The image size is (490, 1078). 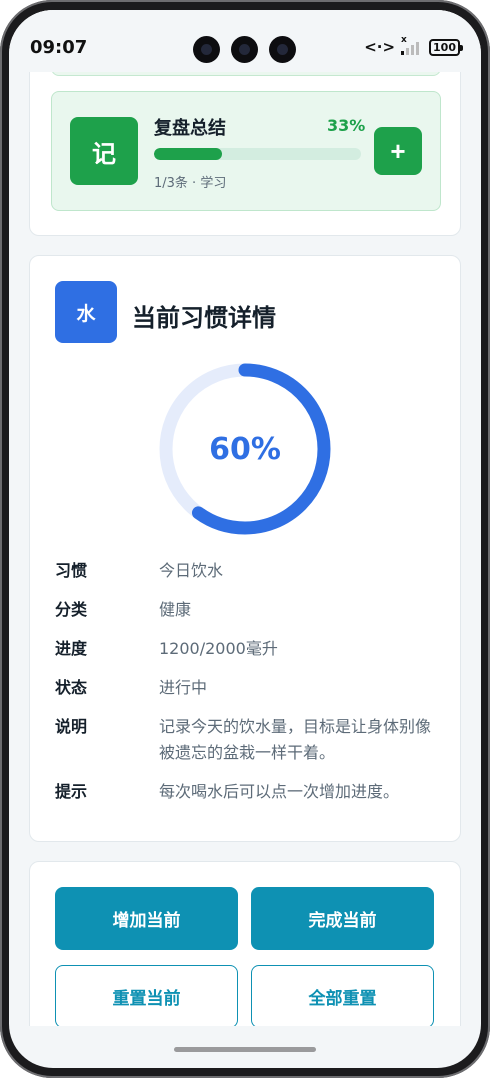 I want to click on increase-current-button: 增加当前, so click(x=146, y=918).